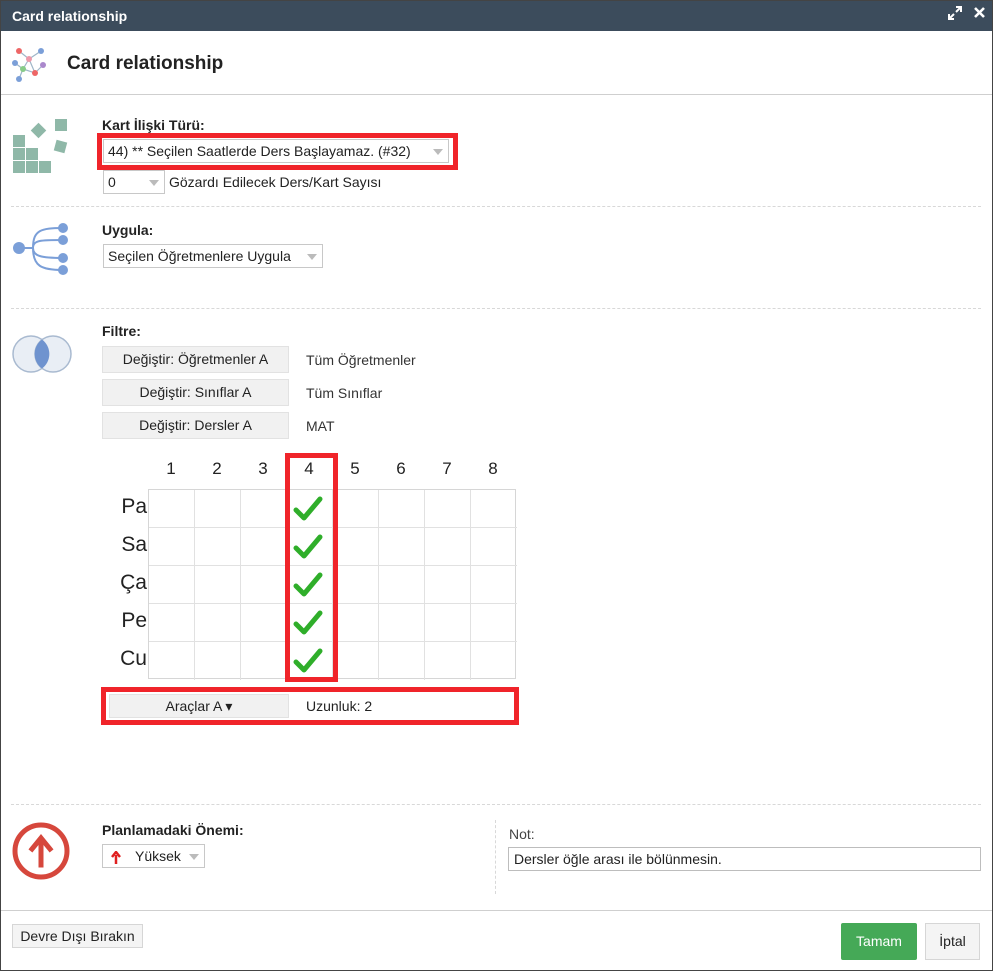 This screenshot has width=993, height=971. I want to click on subjects-filter-value: MAT, so click(320, 426).